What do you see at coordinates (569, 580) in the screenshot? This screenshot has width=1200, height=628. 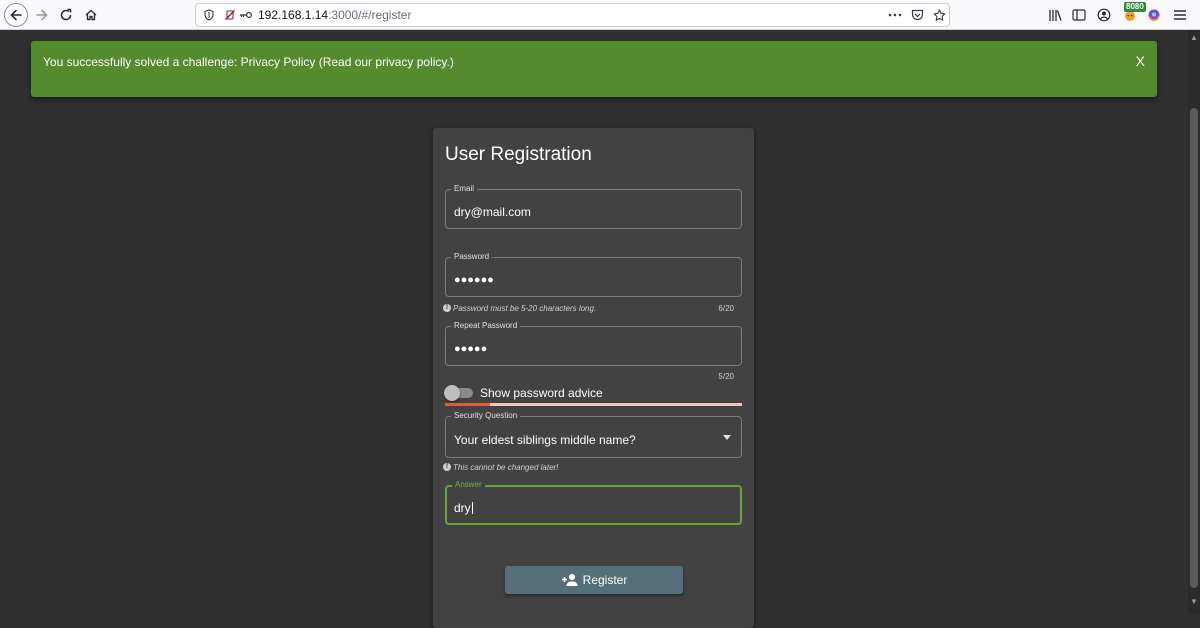 I see `add-user-icon` at bounding box center [569, 580].